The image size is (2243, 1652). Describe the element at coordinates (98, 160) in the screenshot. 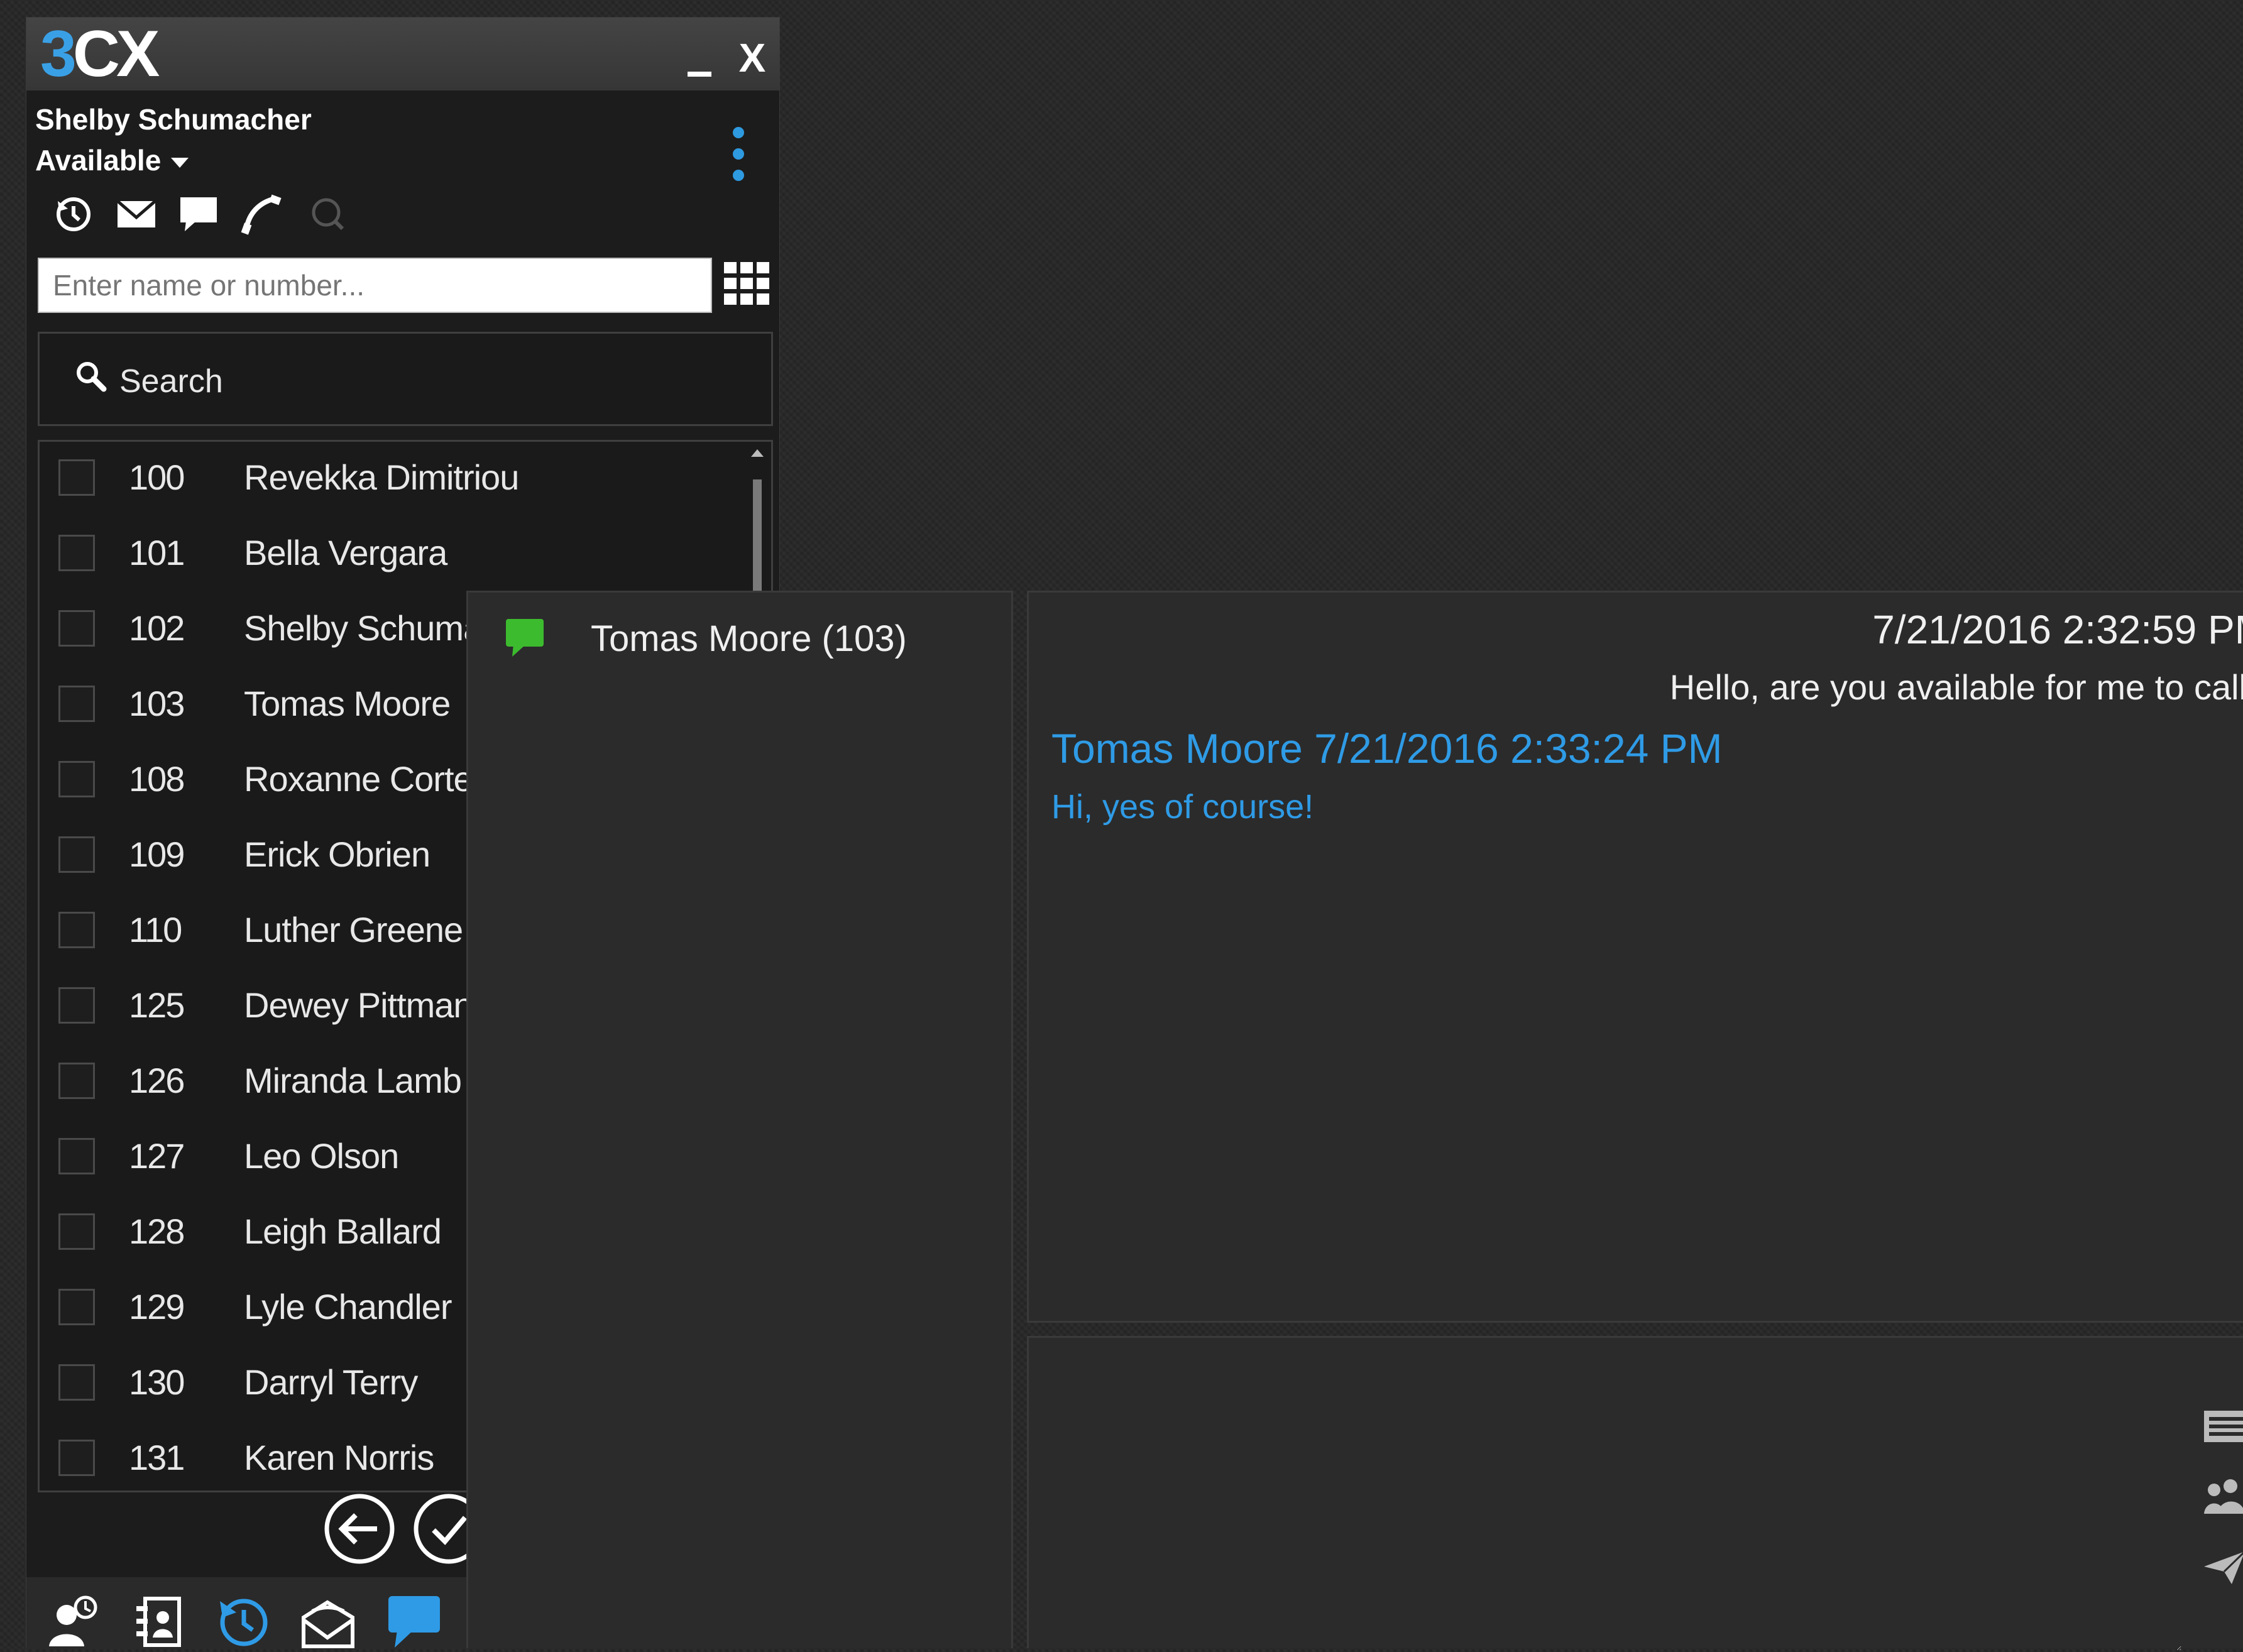

I see `status-label: Available` at that location.